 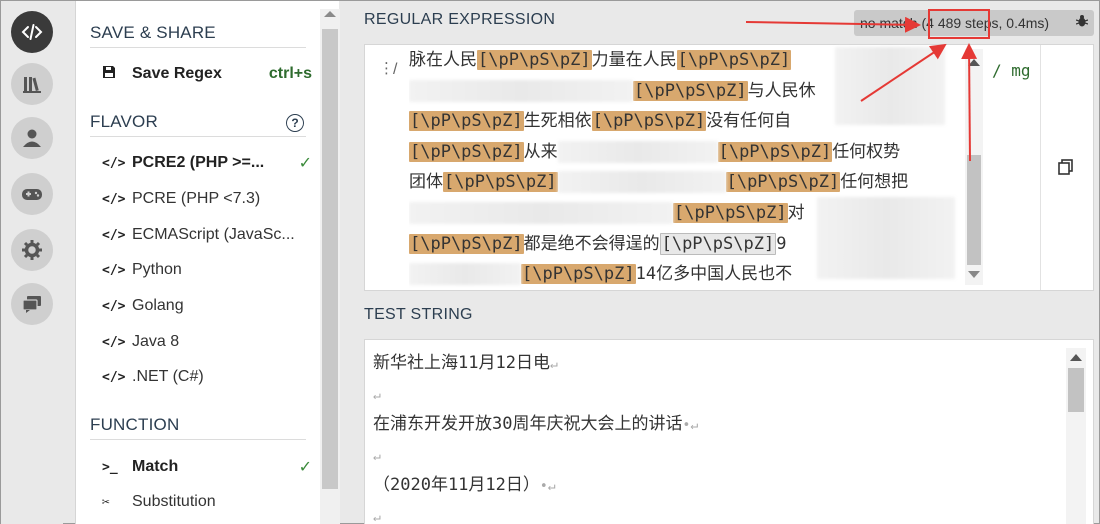 What do you see at coordinates (32, 138) in the screenshot?
I see `user-icon` at bounding box center [32, 138].